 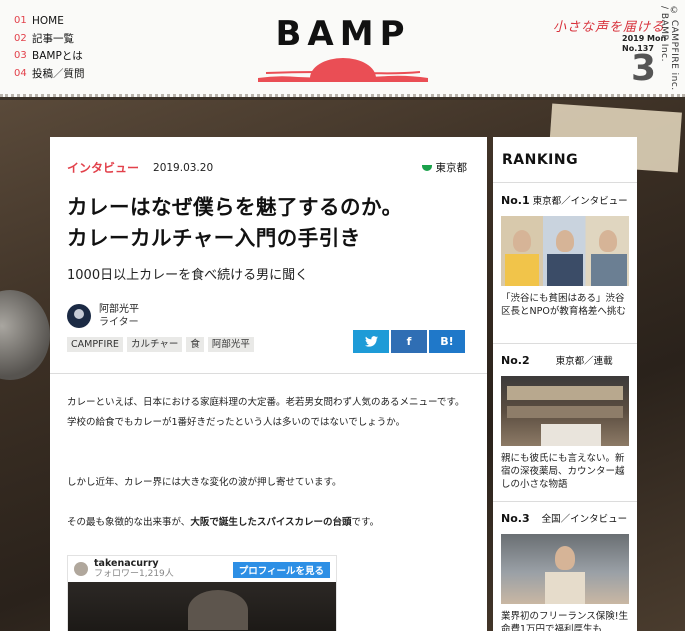 What do you see at coordinates (119, 322) in the screenshot?
I see `author-role: ライター` at bounding box center [119, 322].